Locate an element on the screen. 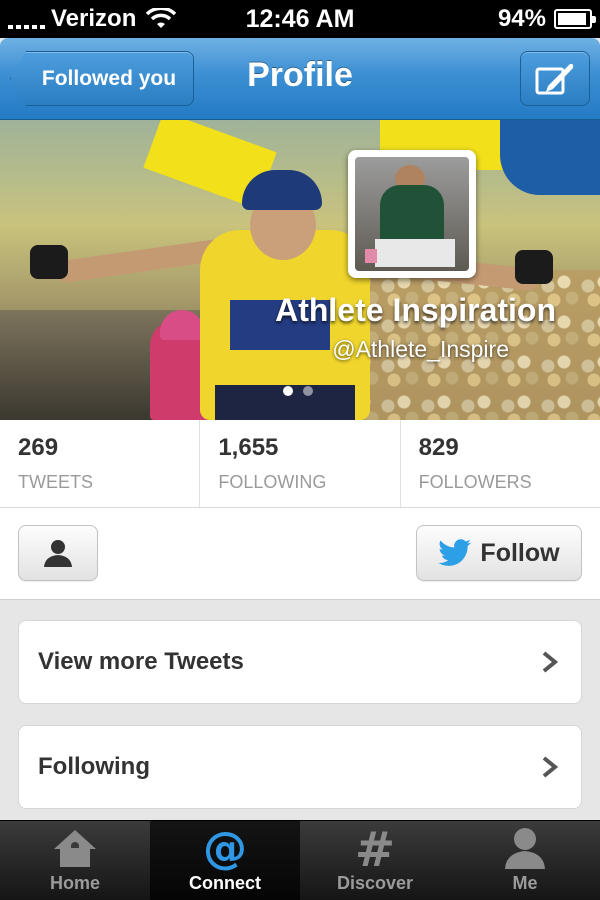  compose-button is located at coordinates (555, 78).